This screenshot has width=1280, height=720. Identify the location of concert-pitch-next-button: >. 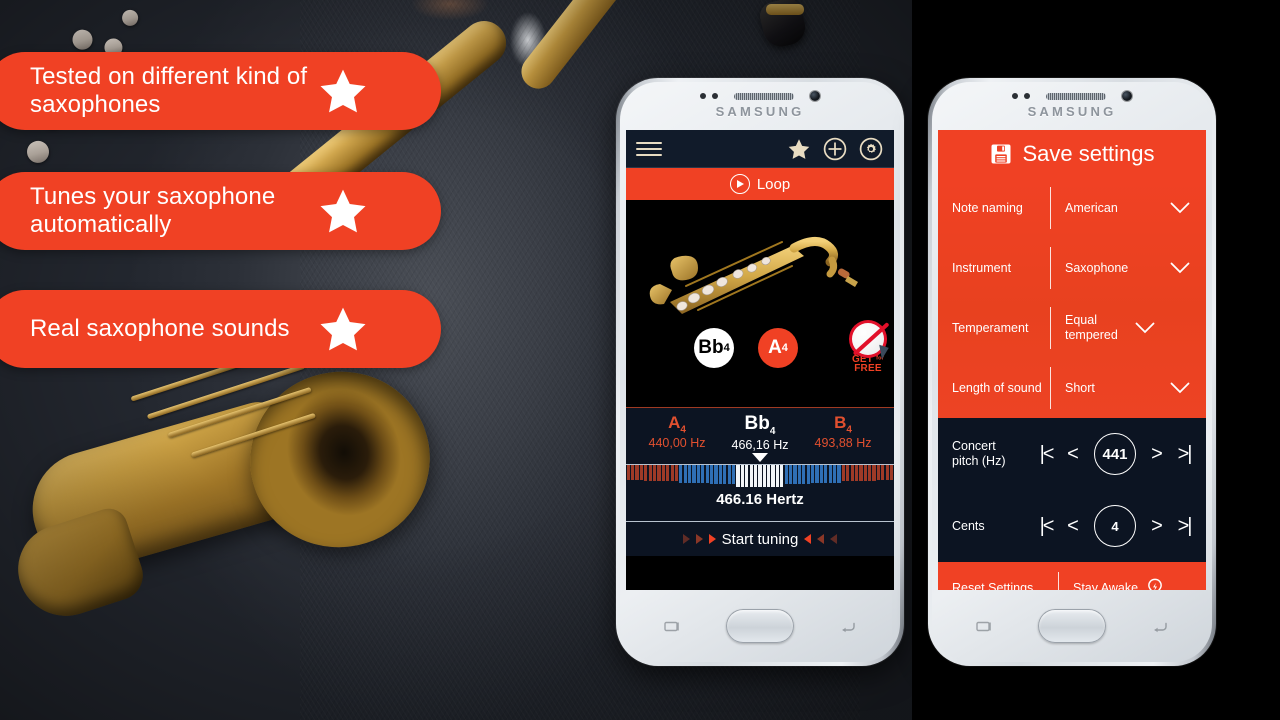
(1157, 454).